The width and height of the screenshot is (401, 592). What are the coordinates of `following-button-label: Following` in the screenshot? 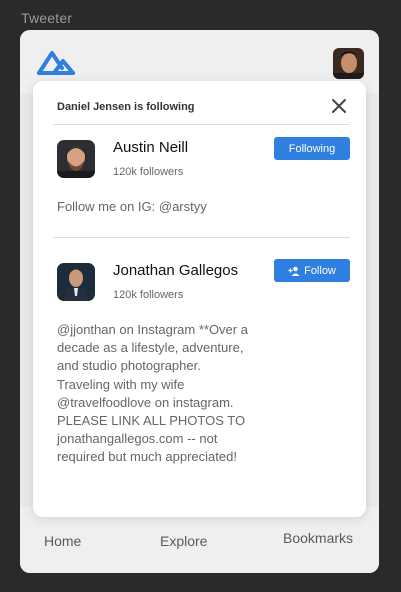 It's located at (312, 148).